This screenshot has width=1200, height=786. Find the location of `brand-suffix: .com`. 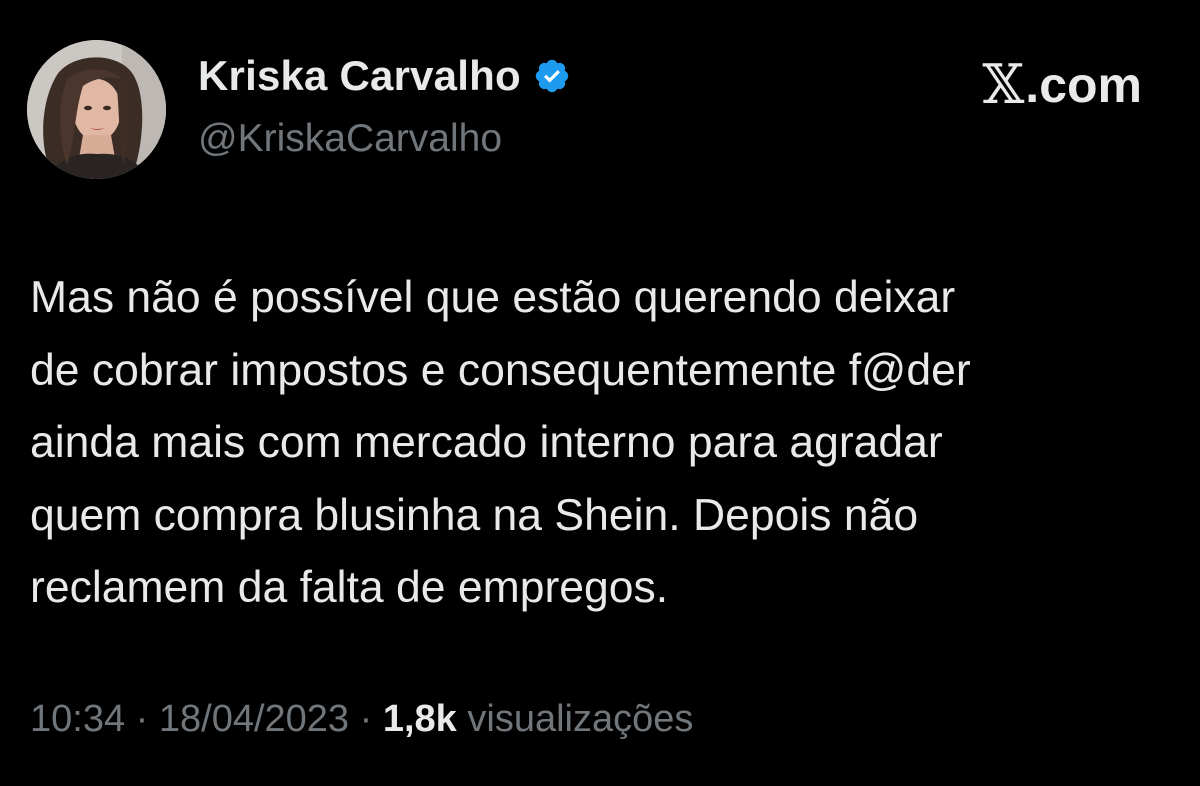

brand-suffix: .com is located at coordinates (1083, 84).